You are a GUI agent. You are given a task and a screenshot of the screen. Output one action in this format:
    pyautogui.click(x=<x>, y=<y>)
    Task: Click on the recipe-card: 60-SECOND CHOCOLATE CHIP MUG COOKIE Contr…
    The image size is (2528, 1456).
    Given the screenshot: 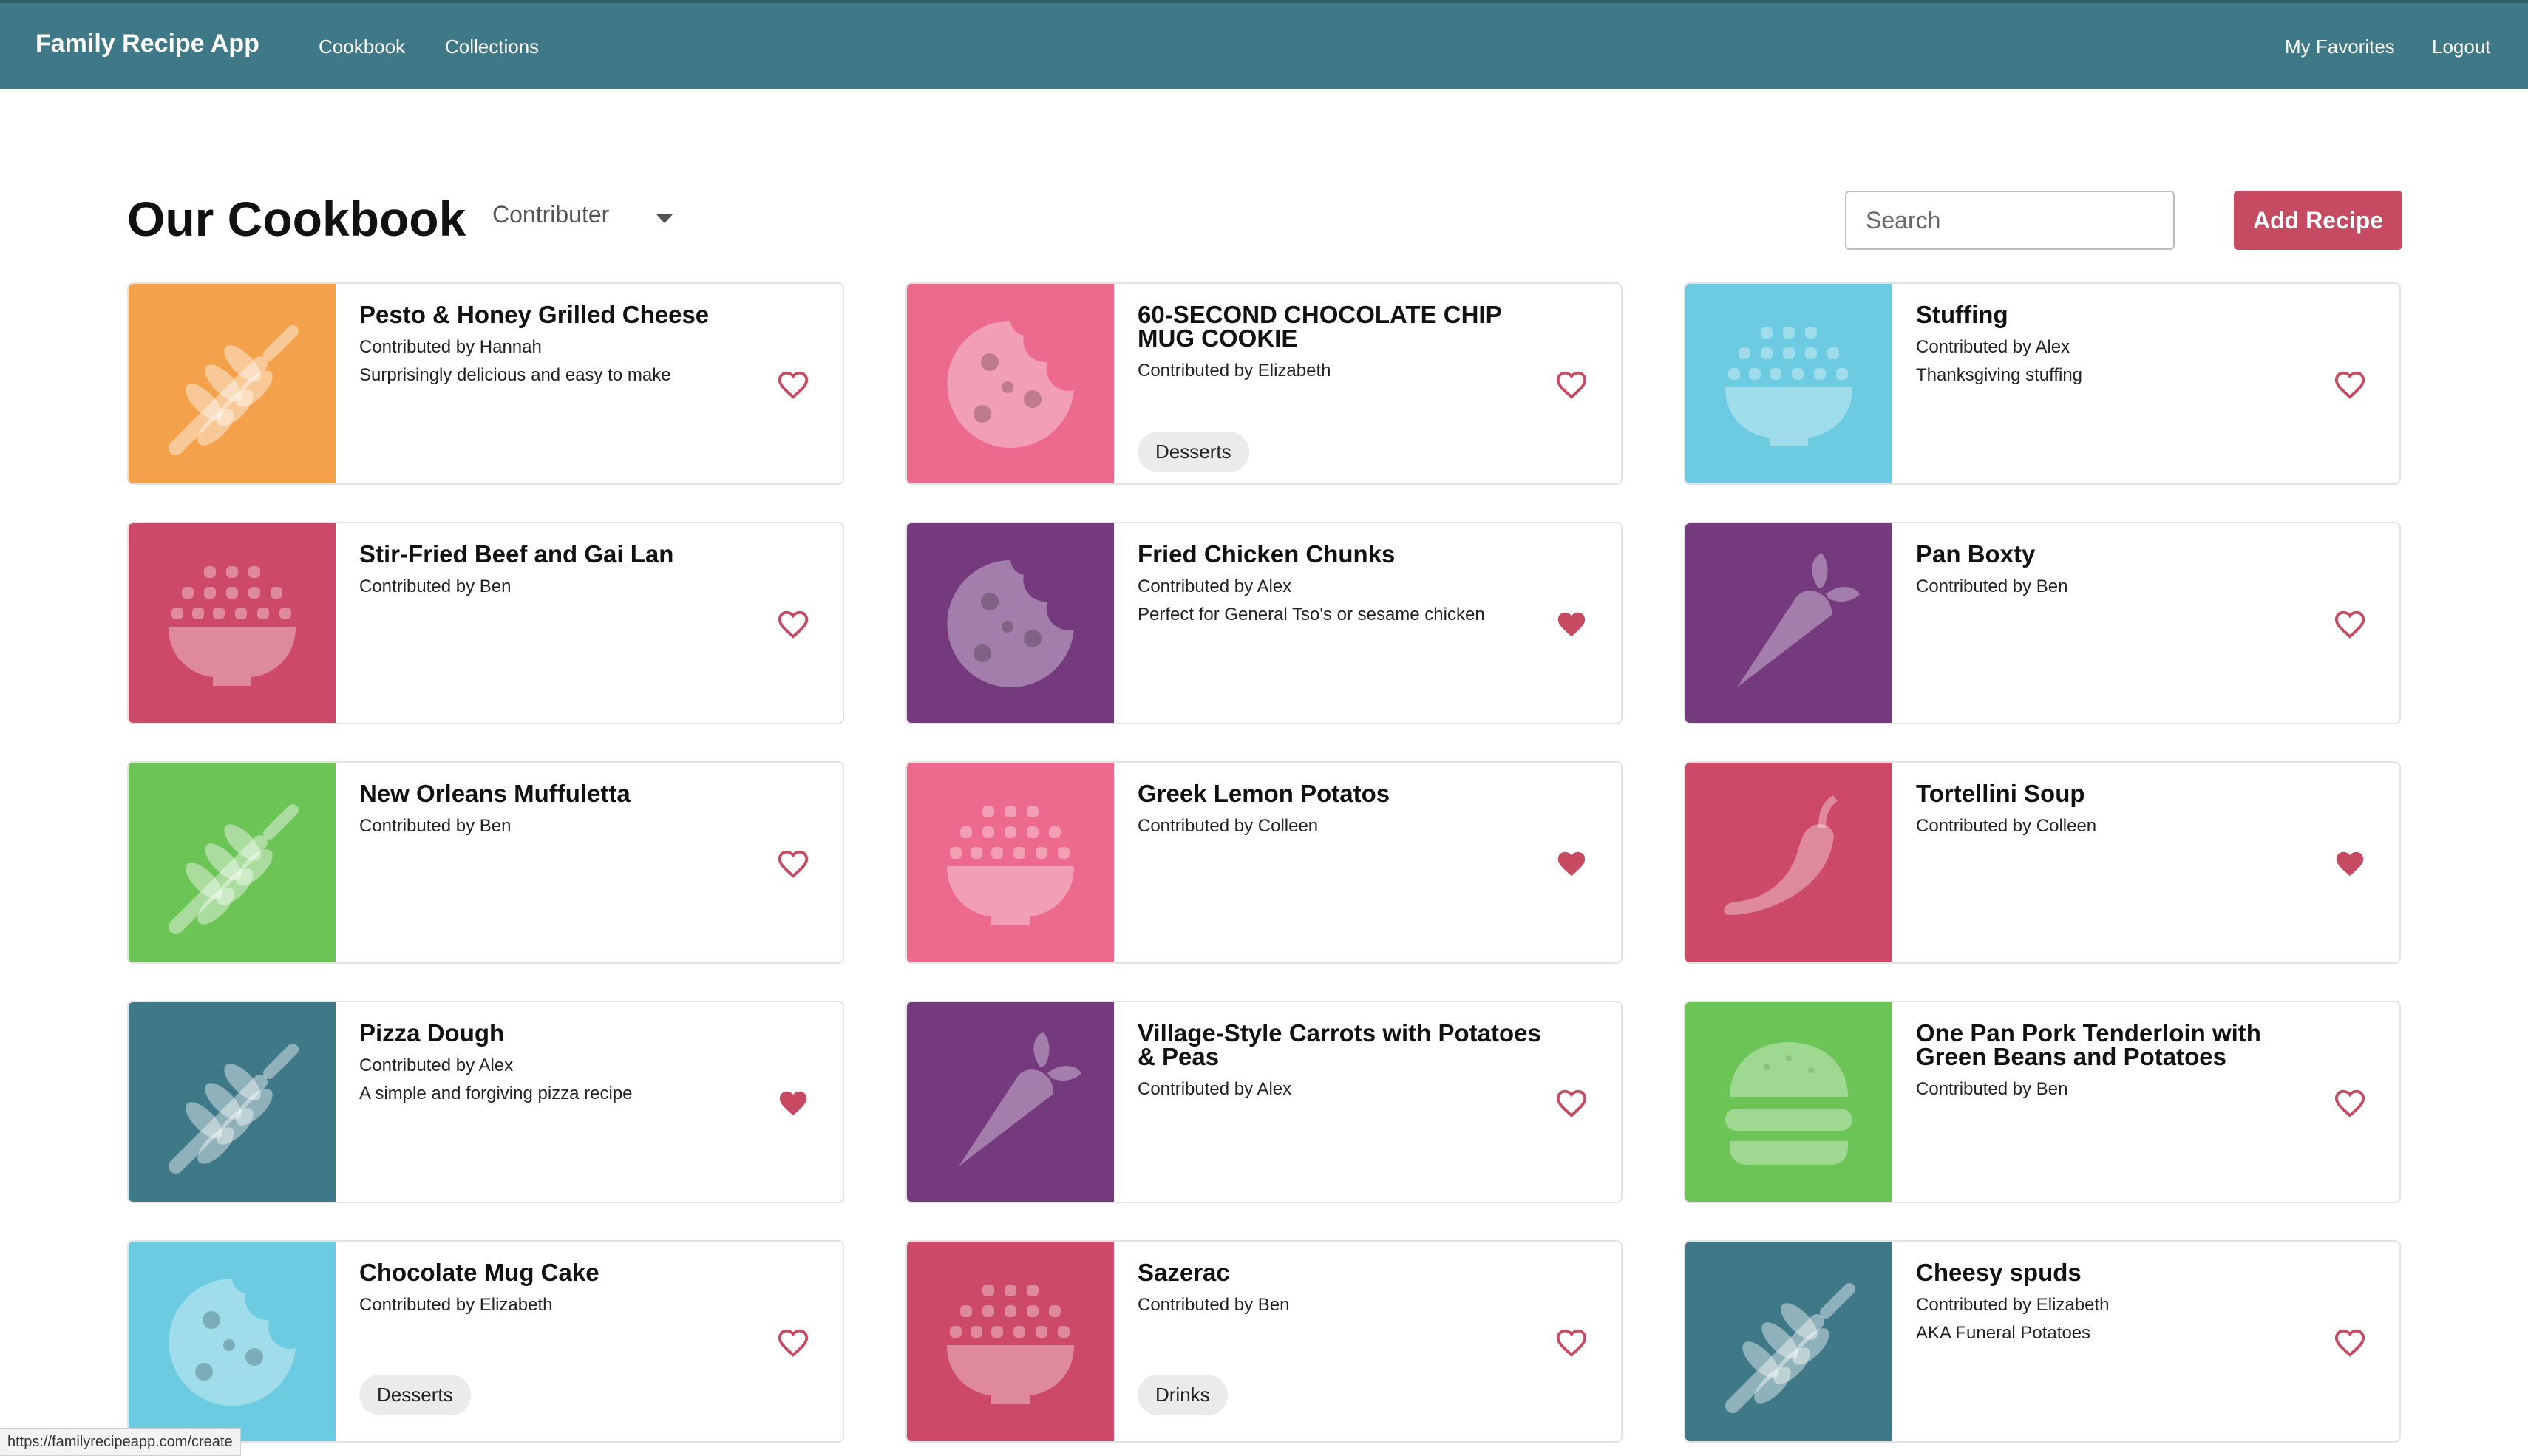 What is the action you would take?
    pyautogui.click(x=1264, y=383)
    